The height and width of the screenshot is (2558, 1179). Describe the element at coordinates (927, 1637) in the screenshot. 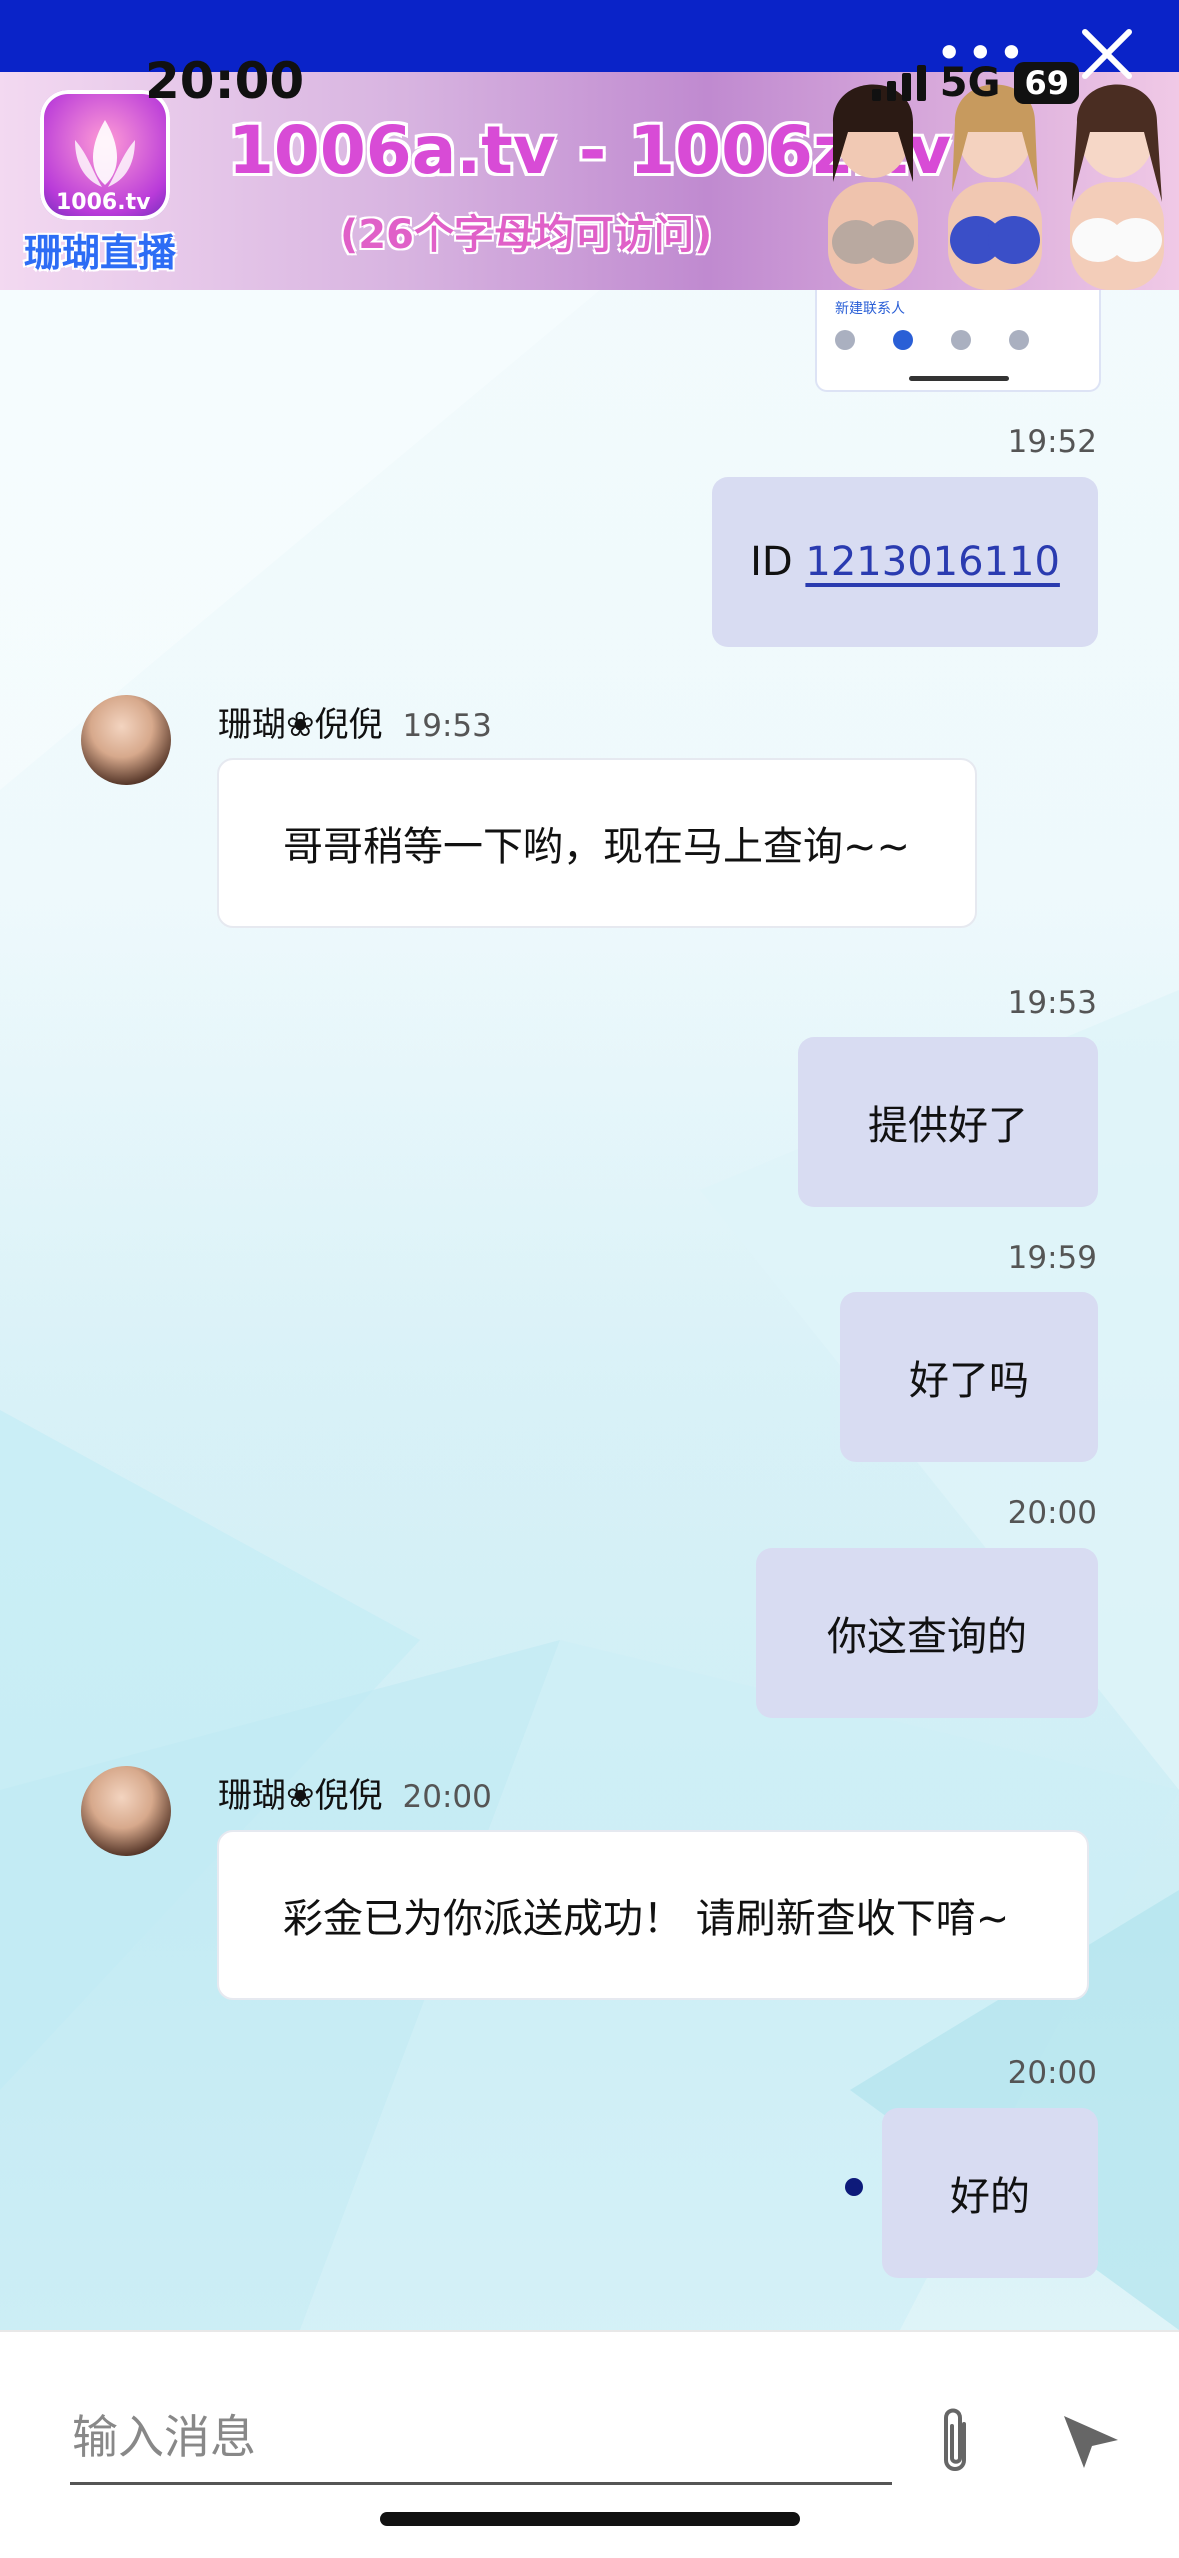

I see `message-text: 你这查询的` at that location.